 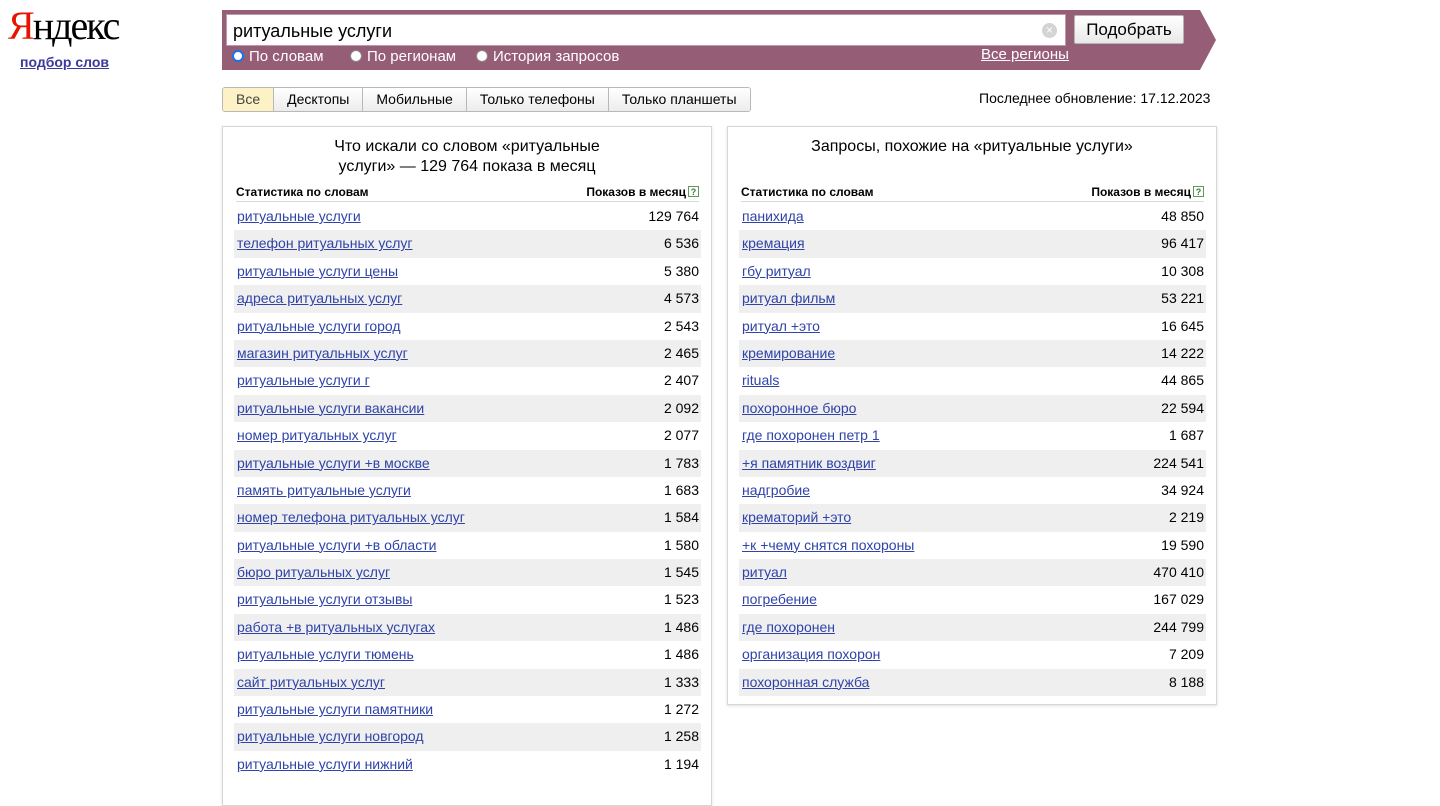 What do you see at coordinates (324, 599) in the screenshot?
I see `phrase-link: ритуальные услуги отзывы` at bounding box center [324, 599].